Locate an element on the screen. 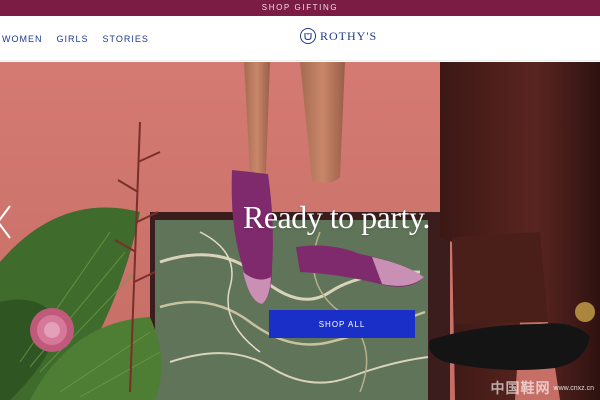  chevron-left-icon is located at coordinates (7, 222).